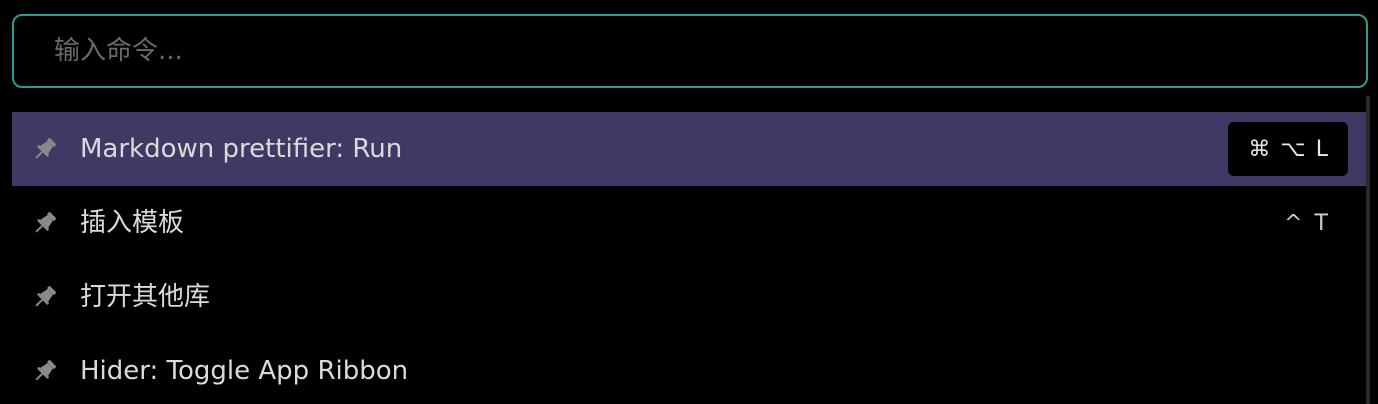  I want to click on hotkey-key: ⌥, so click(1293, 149).